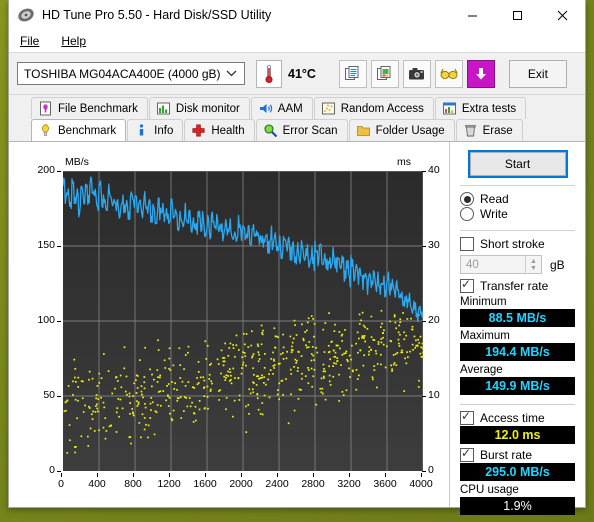 This screenshot has height=522, width=594. Describe the element at coordinates (98, 108) in the screenshot. I see `tab-file-benchmark-label: File Benchmark` at that location.